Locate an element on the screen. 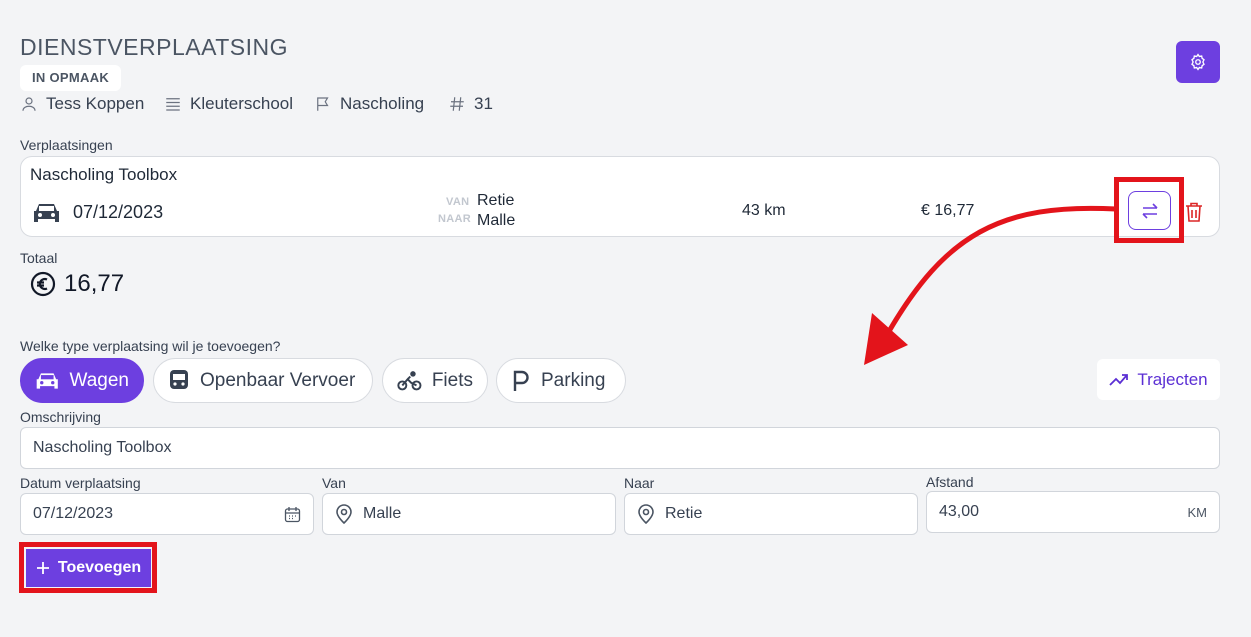 This screenshot has width=1251, height=637. type-chip-wagen: Wagen is located at coordinates (82, 380).